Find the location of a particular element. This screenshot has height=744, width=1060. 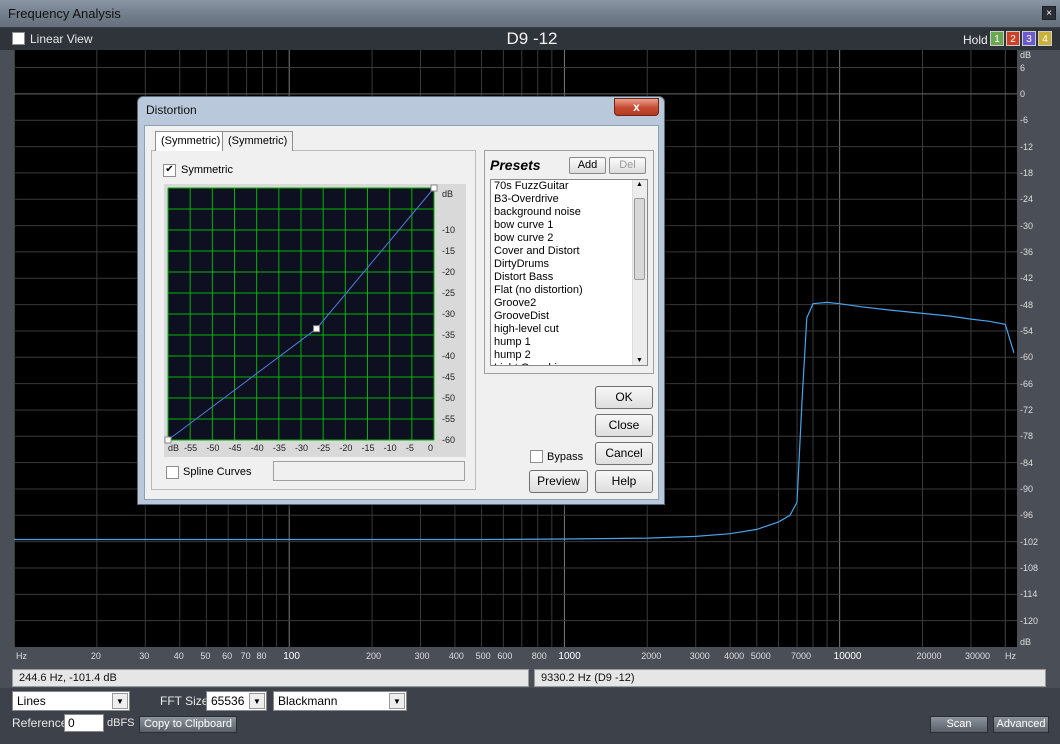

reference-input: 0 is located at coordinates (84, 723).